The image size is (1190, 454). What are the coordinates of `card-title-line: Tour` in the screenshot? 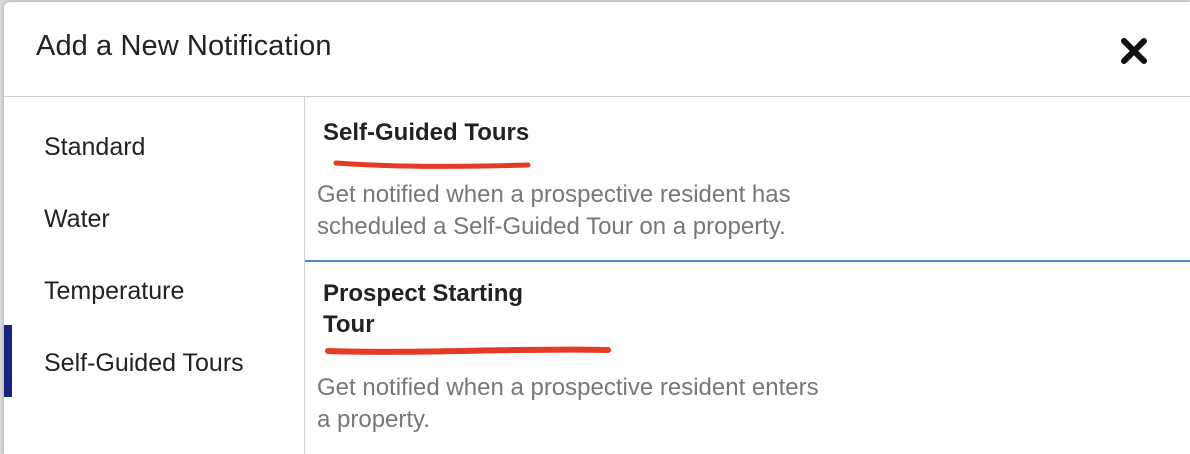 It's located at (349, 324).